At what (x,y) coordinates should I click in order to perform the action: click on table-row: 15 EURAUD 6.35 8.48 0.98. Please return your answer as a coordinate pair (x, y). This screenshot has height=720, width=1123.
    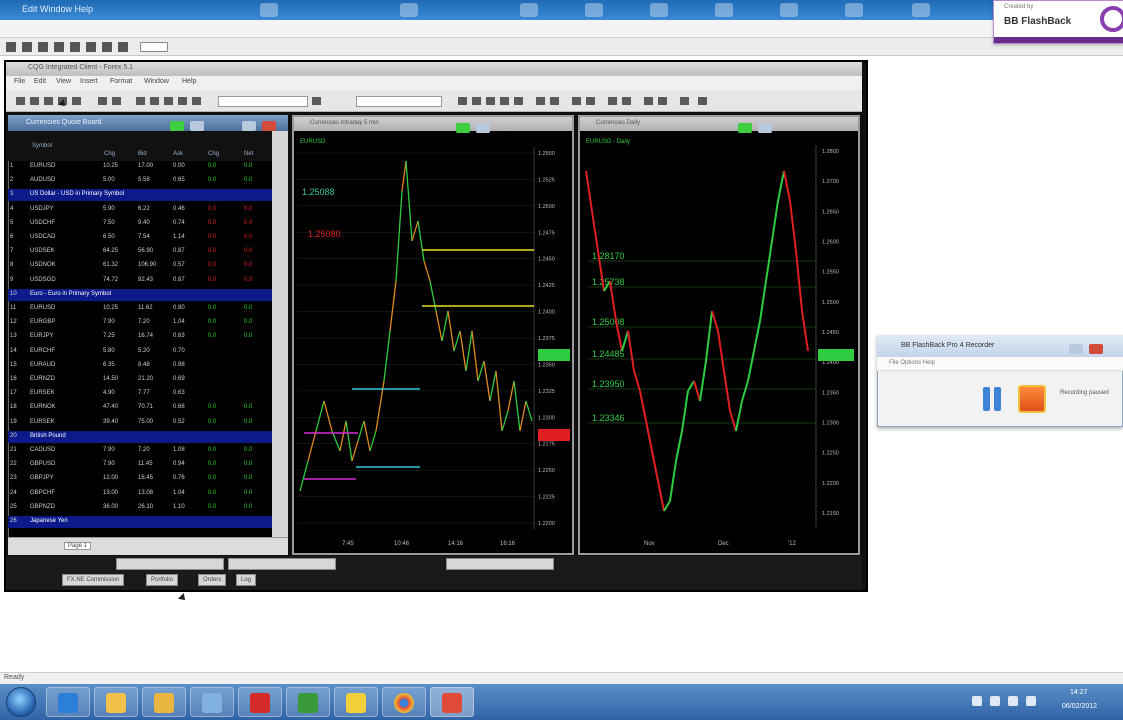
    Looking at the image, I should click on (140, 366).